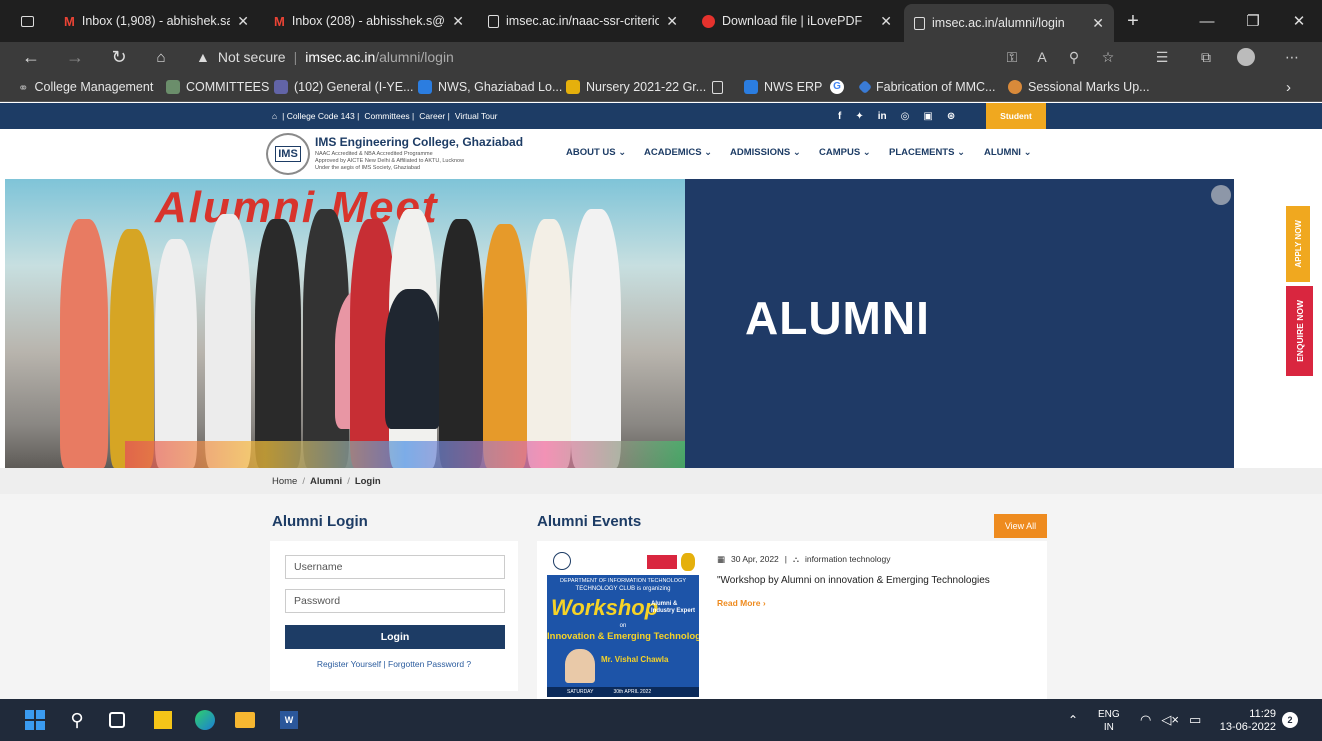 The width and height of the screenshot is (1322, 741). Describe the element at coordinates (1292, 57) in the screenshot. I see `more-options-icon: ⋯` at that location.